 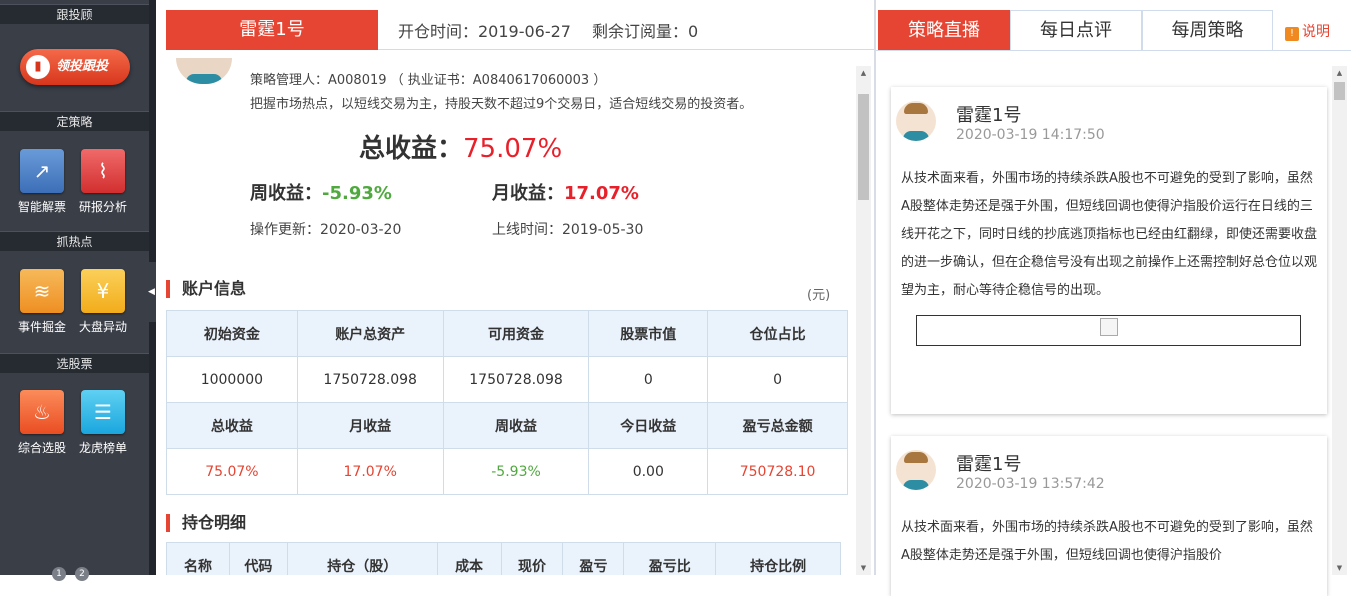 I want to click on tool-market-movement: ¥ 大盘异动, so click(x=103, y=302).